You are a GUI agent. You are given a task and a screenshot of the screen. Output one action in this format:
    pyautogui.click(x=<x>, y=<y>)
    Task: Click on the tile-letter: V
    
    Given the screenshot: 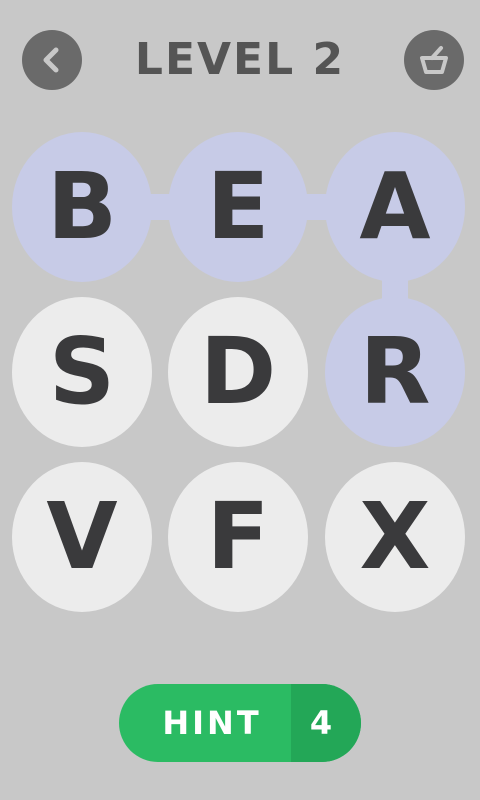 What is the action you would take?
    pyautogui.click(x=82, y=536)
    